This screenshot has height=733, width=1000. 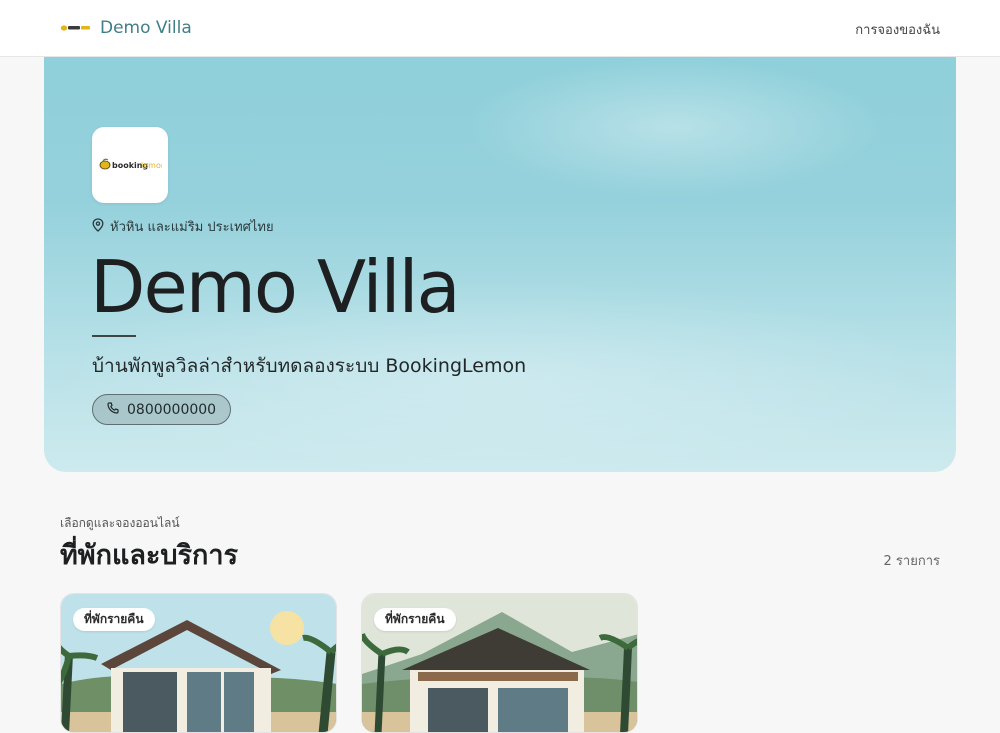 I want to click on title-divider, so click(x=114, y=336).